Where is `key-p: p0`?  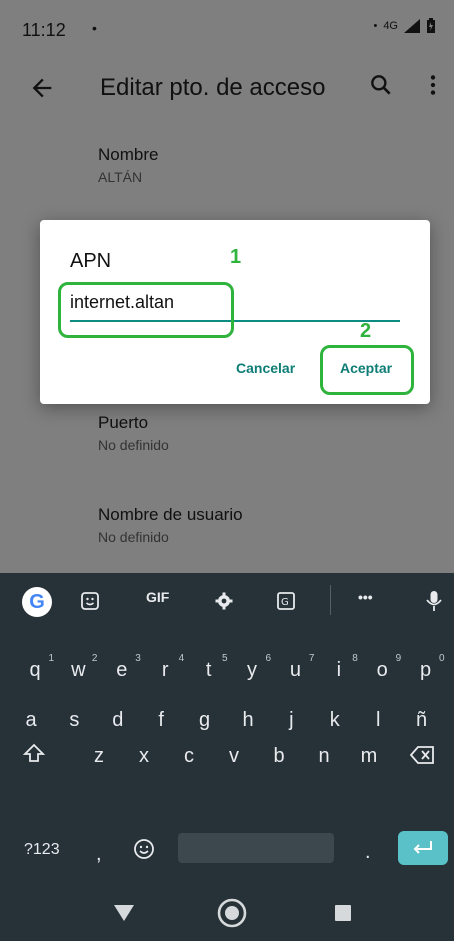
key-p: p0 is located at coordinates (428, 667).